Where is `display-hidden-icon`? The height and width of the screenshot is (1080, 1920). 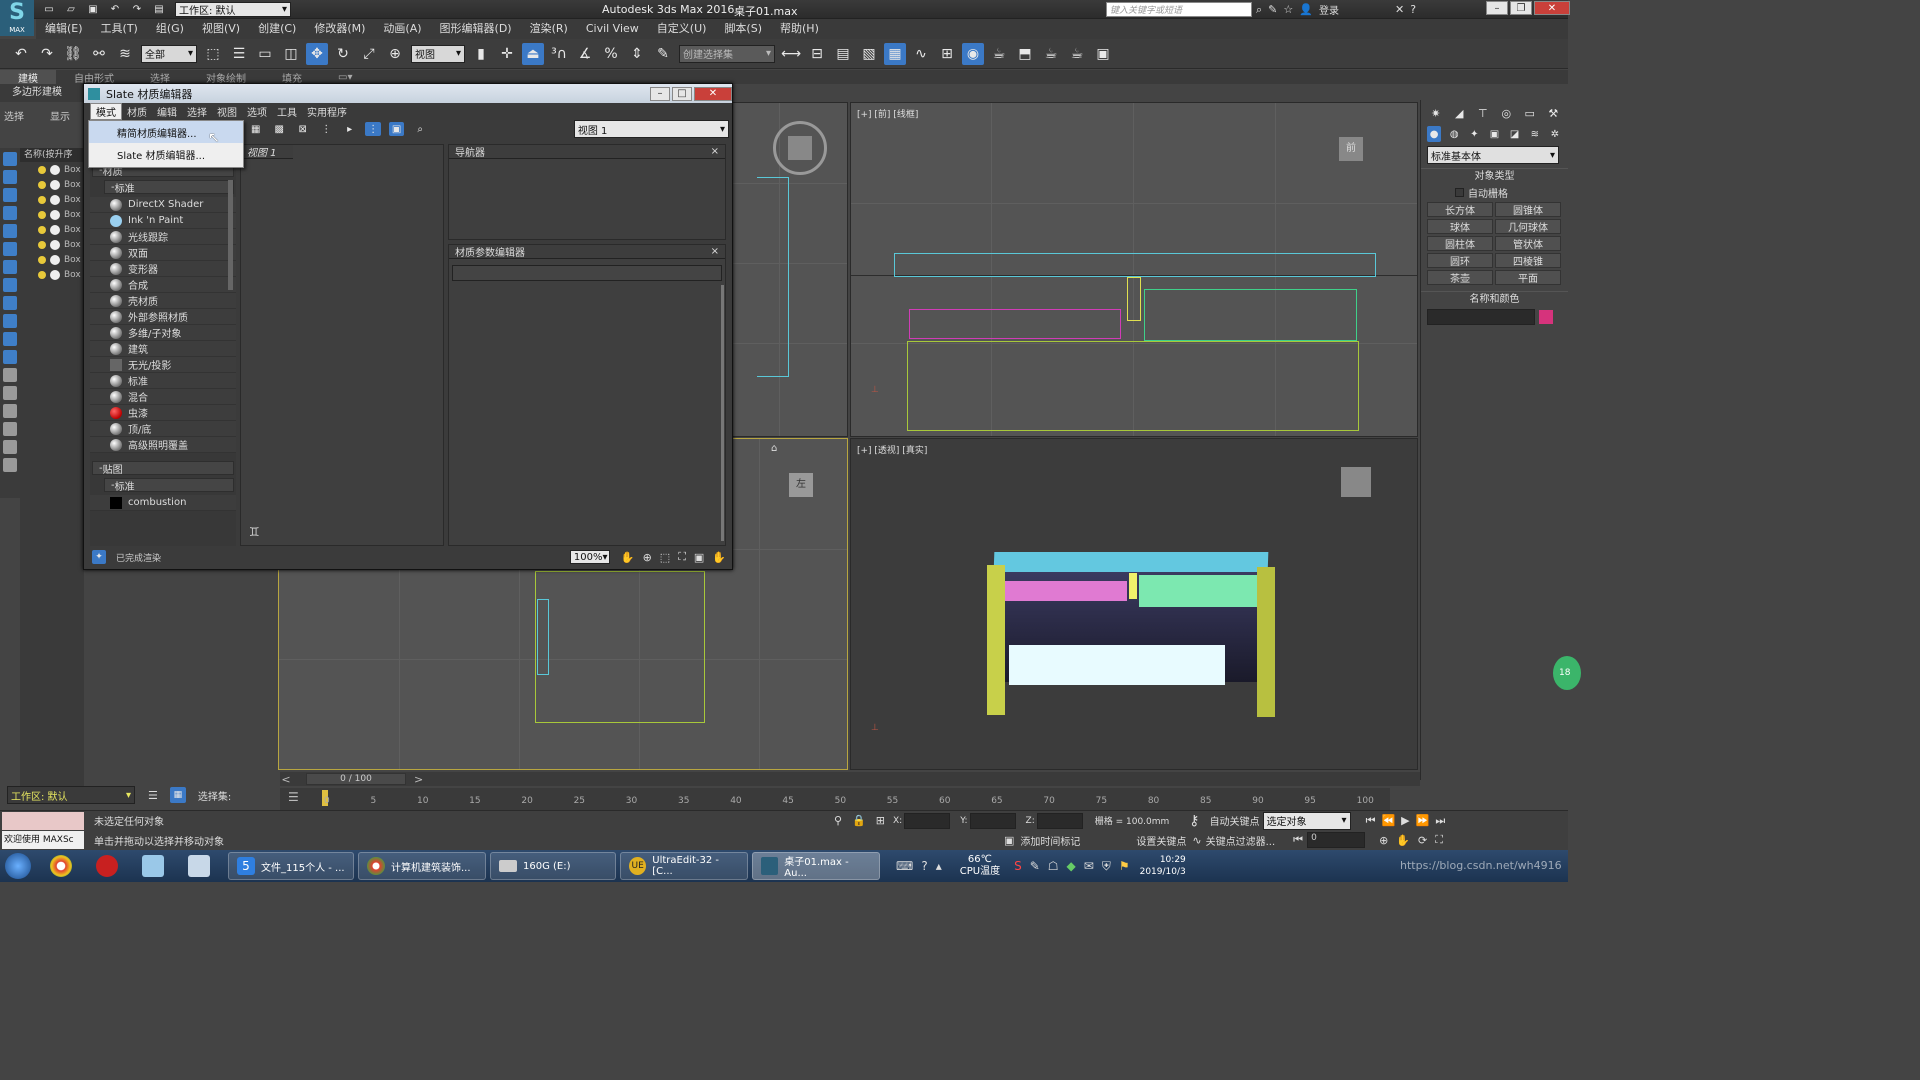
display-hidden-icon is located at coordinates (10, 357).